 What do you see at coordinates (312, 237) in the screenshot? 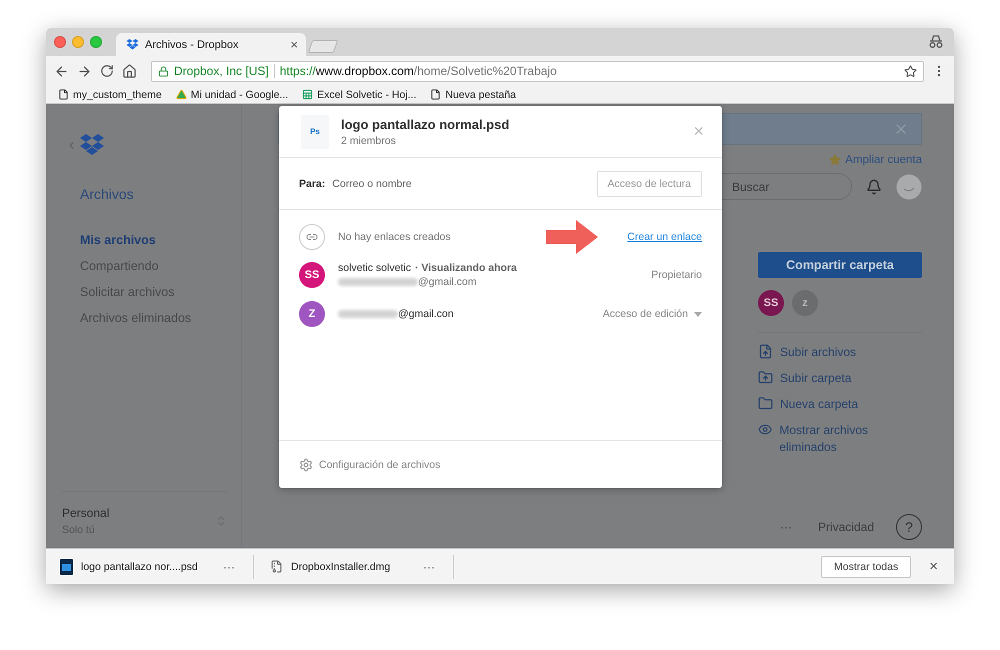
I see `link-icon` at bounding box center [312, 237].